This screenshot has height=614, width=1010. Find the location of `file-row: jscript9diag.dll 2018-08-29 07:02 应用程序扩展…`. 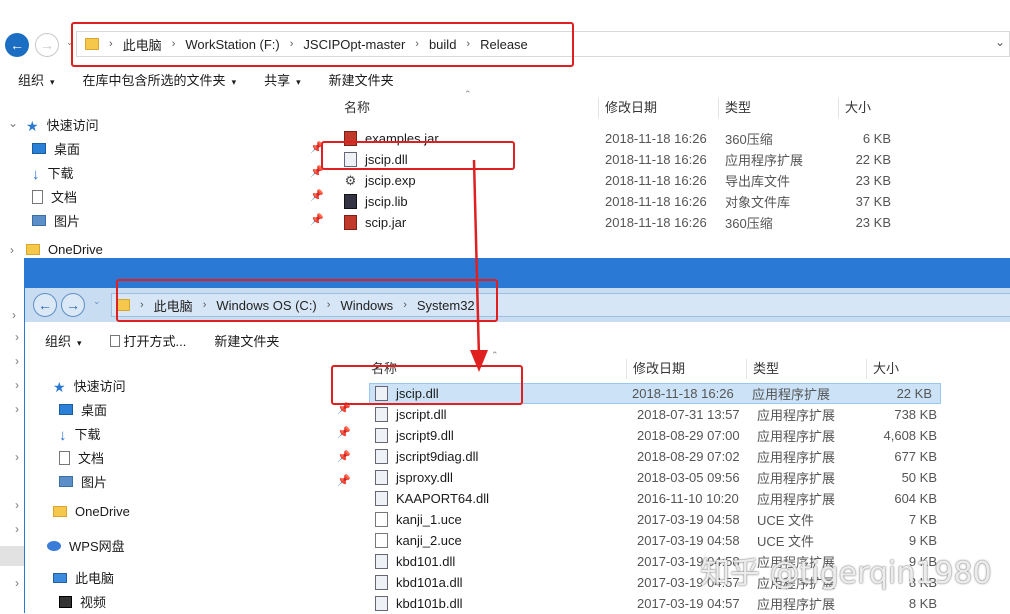

file-row: jscript9diag.dll 2018-08-29 07:02 应用程序扩展… is located at coordinates (656, 456).